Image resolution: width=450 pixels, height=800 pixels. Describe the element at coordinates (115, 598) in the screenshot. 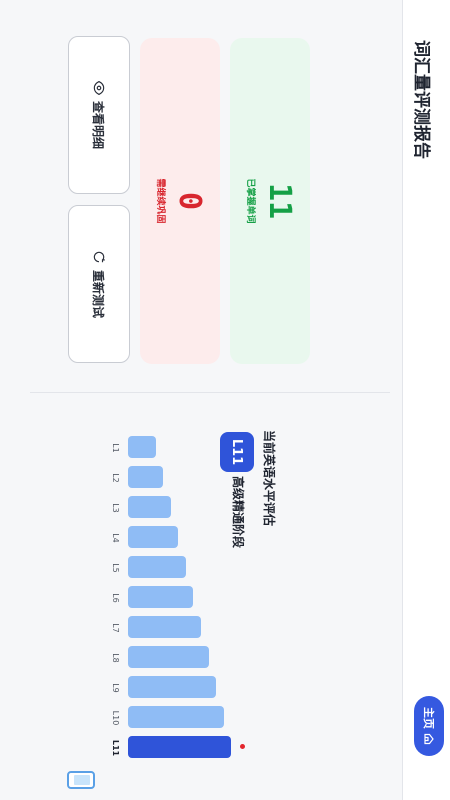

I see `level-label-l6: L6` at that location.